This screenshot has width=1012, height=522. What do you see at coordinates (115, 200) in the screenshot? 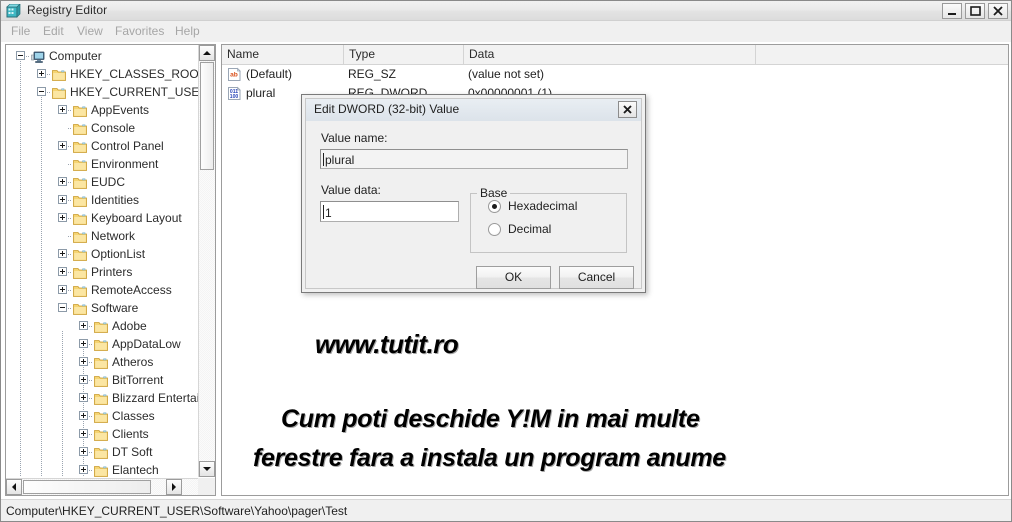
I see `tree-node-label: Identities` at bounding box center [115, 200].